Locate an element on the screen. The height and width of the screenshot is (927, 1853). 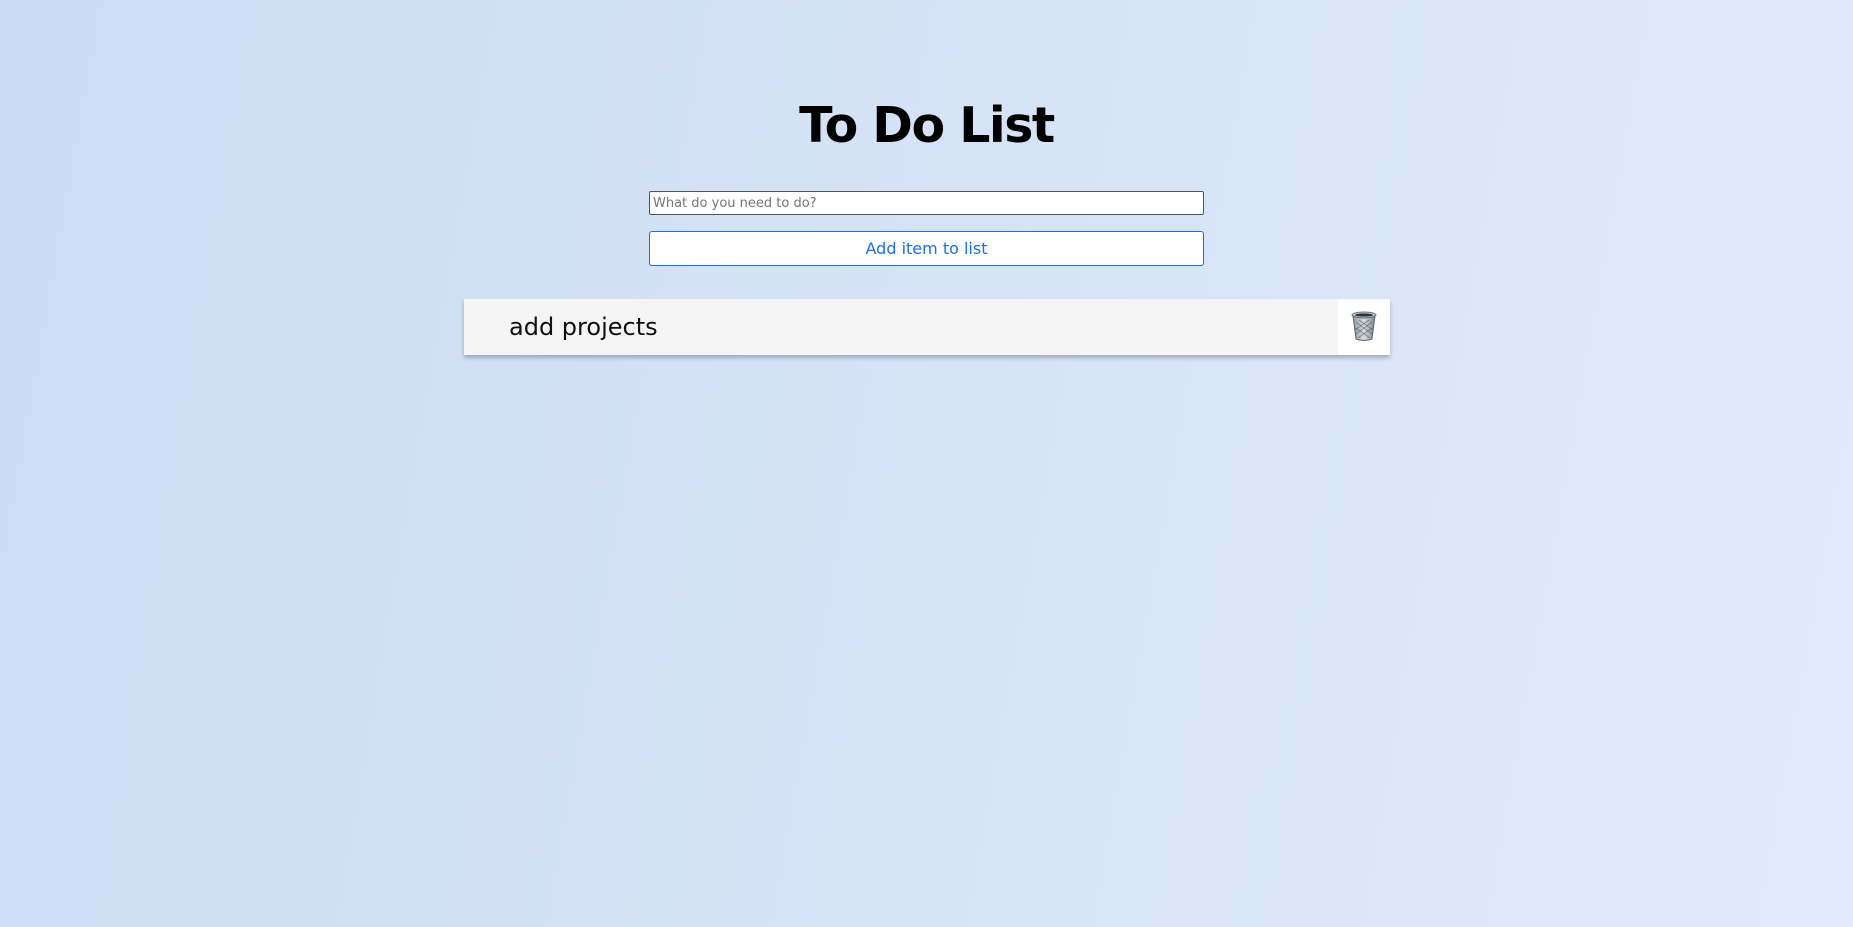
list-item: add projects is located at coordinates (927, 327).